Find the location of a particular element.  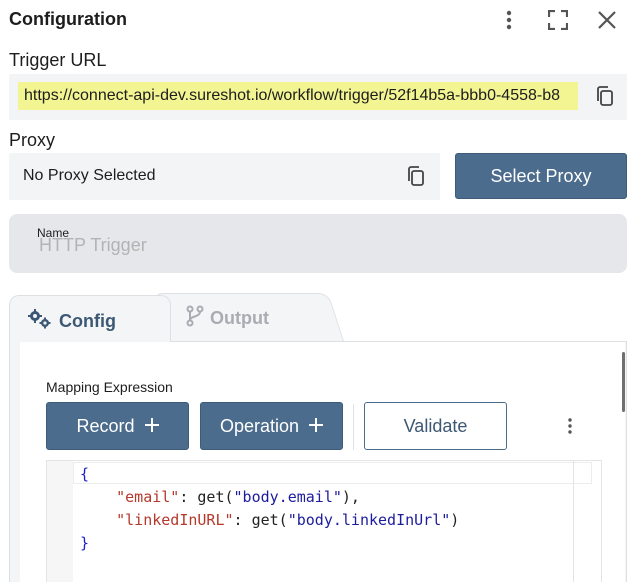

record-button-label: Record is located at coordinates (105, 425).